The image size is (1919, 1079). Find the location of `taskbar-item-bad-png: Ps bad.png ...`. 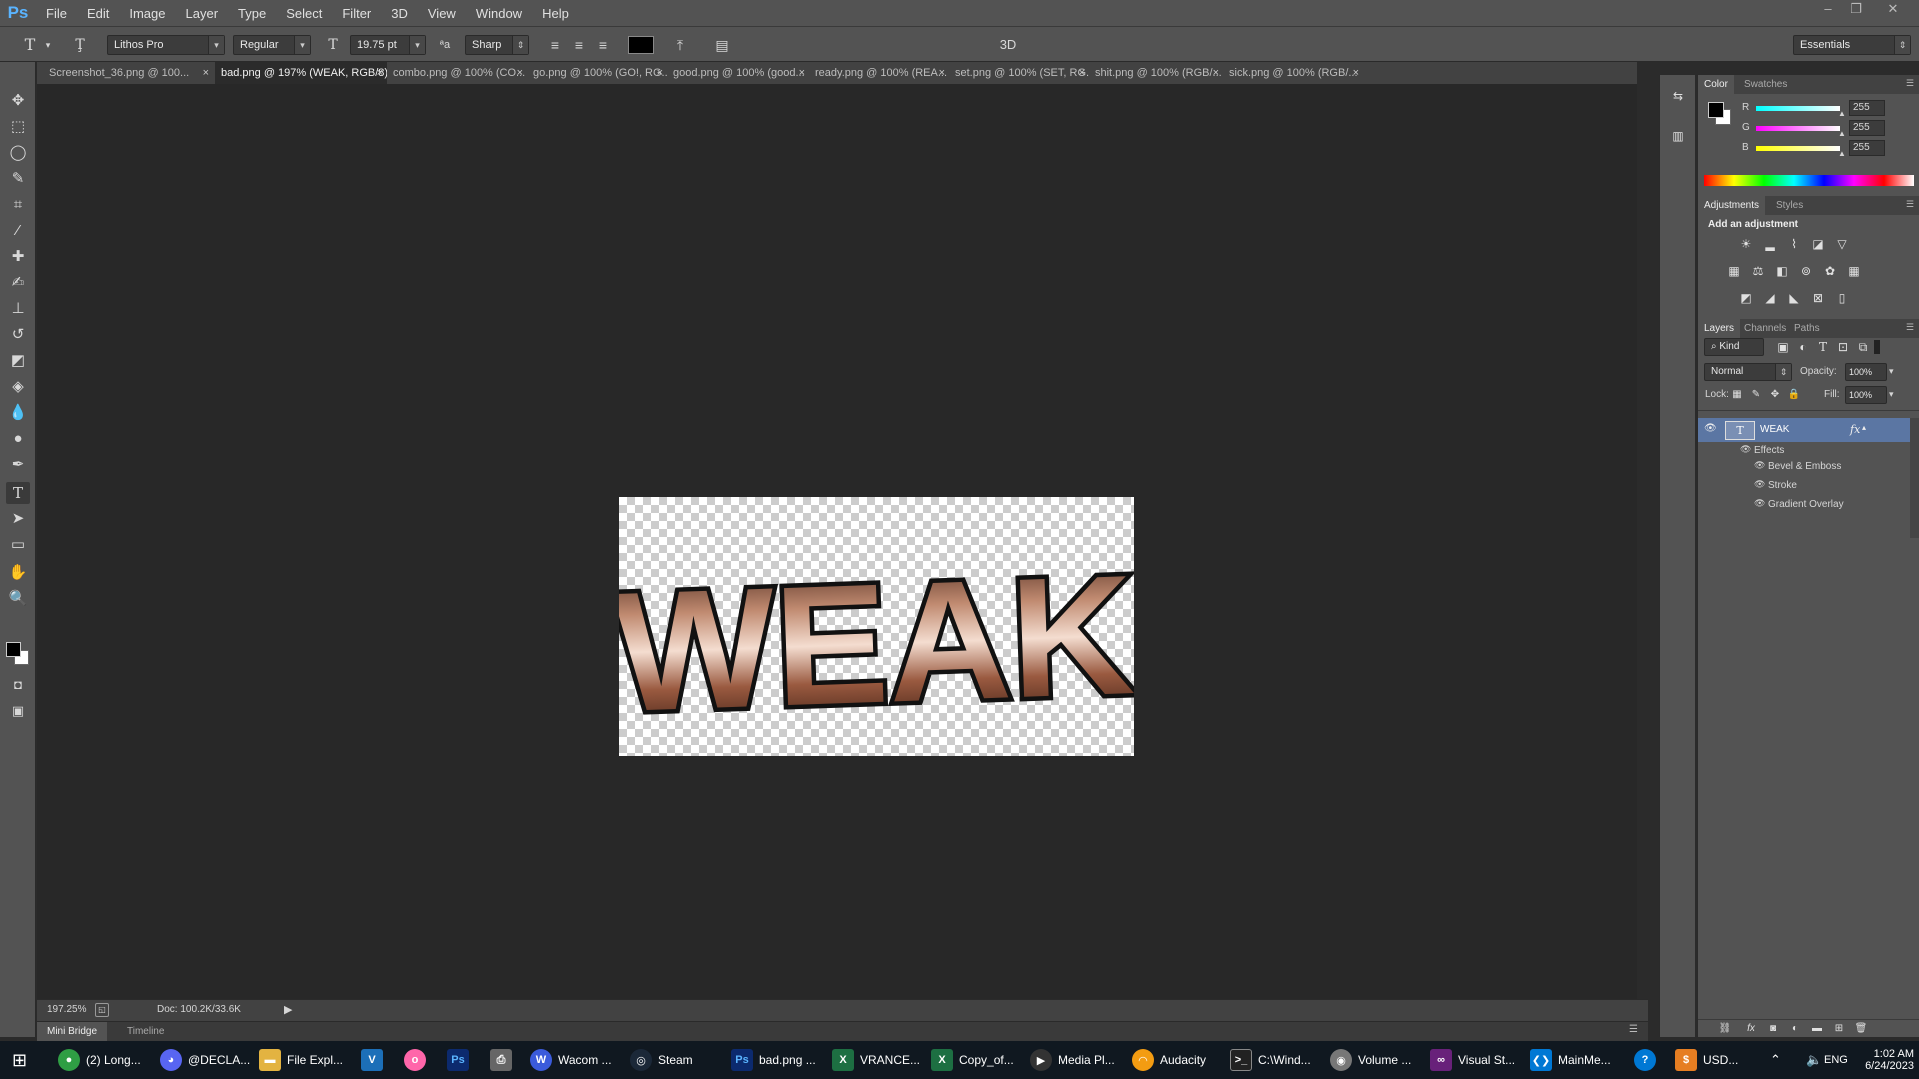

taskbar-item-bad-png: Ps bad.png ... is located at coordinates (773, 1060).